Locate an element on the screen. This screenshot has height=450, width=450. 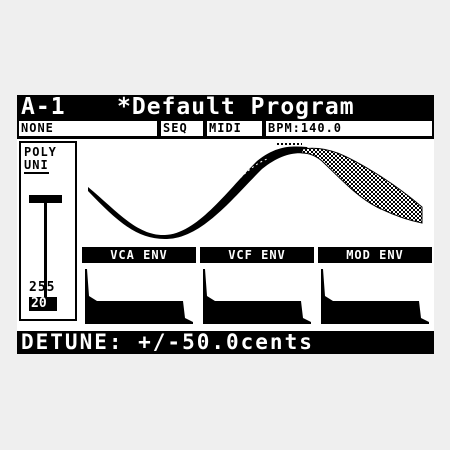
slider-max-value: 255 is located at coordinates (42, 287).